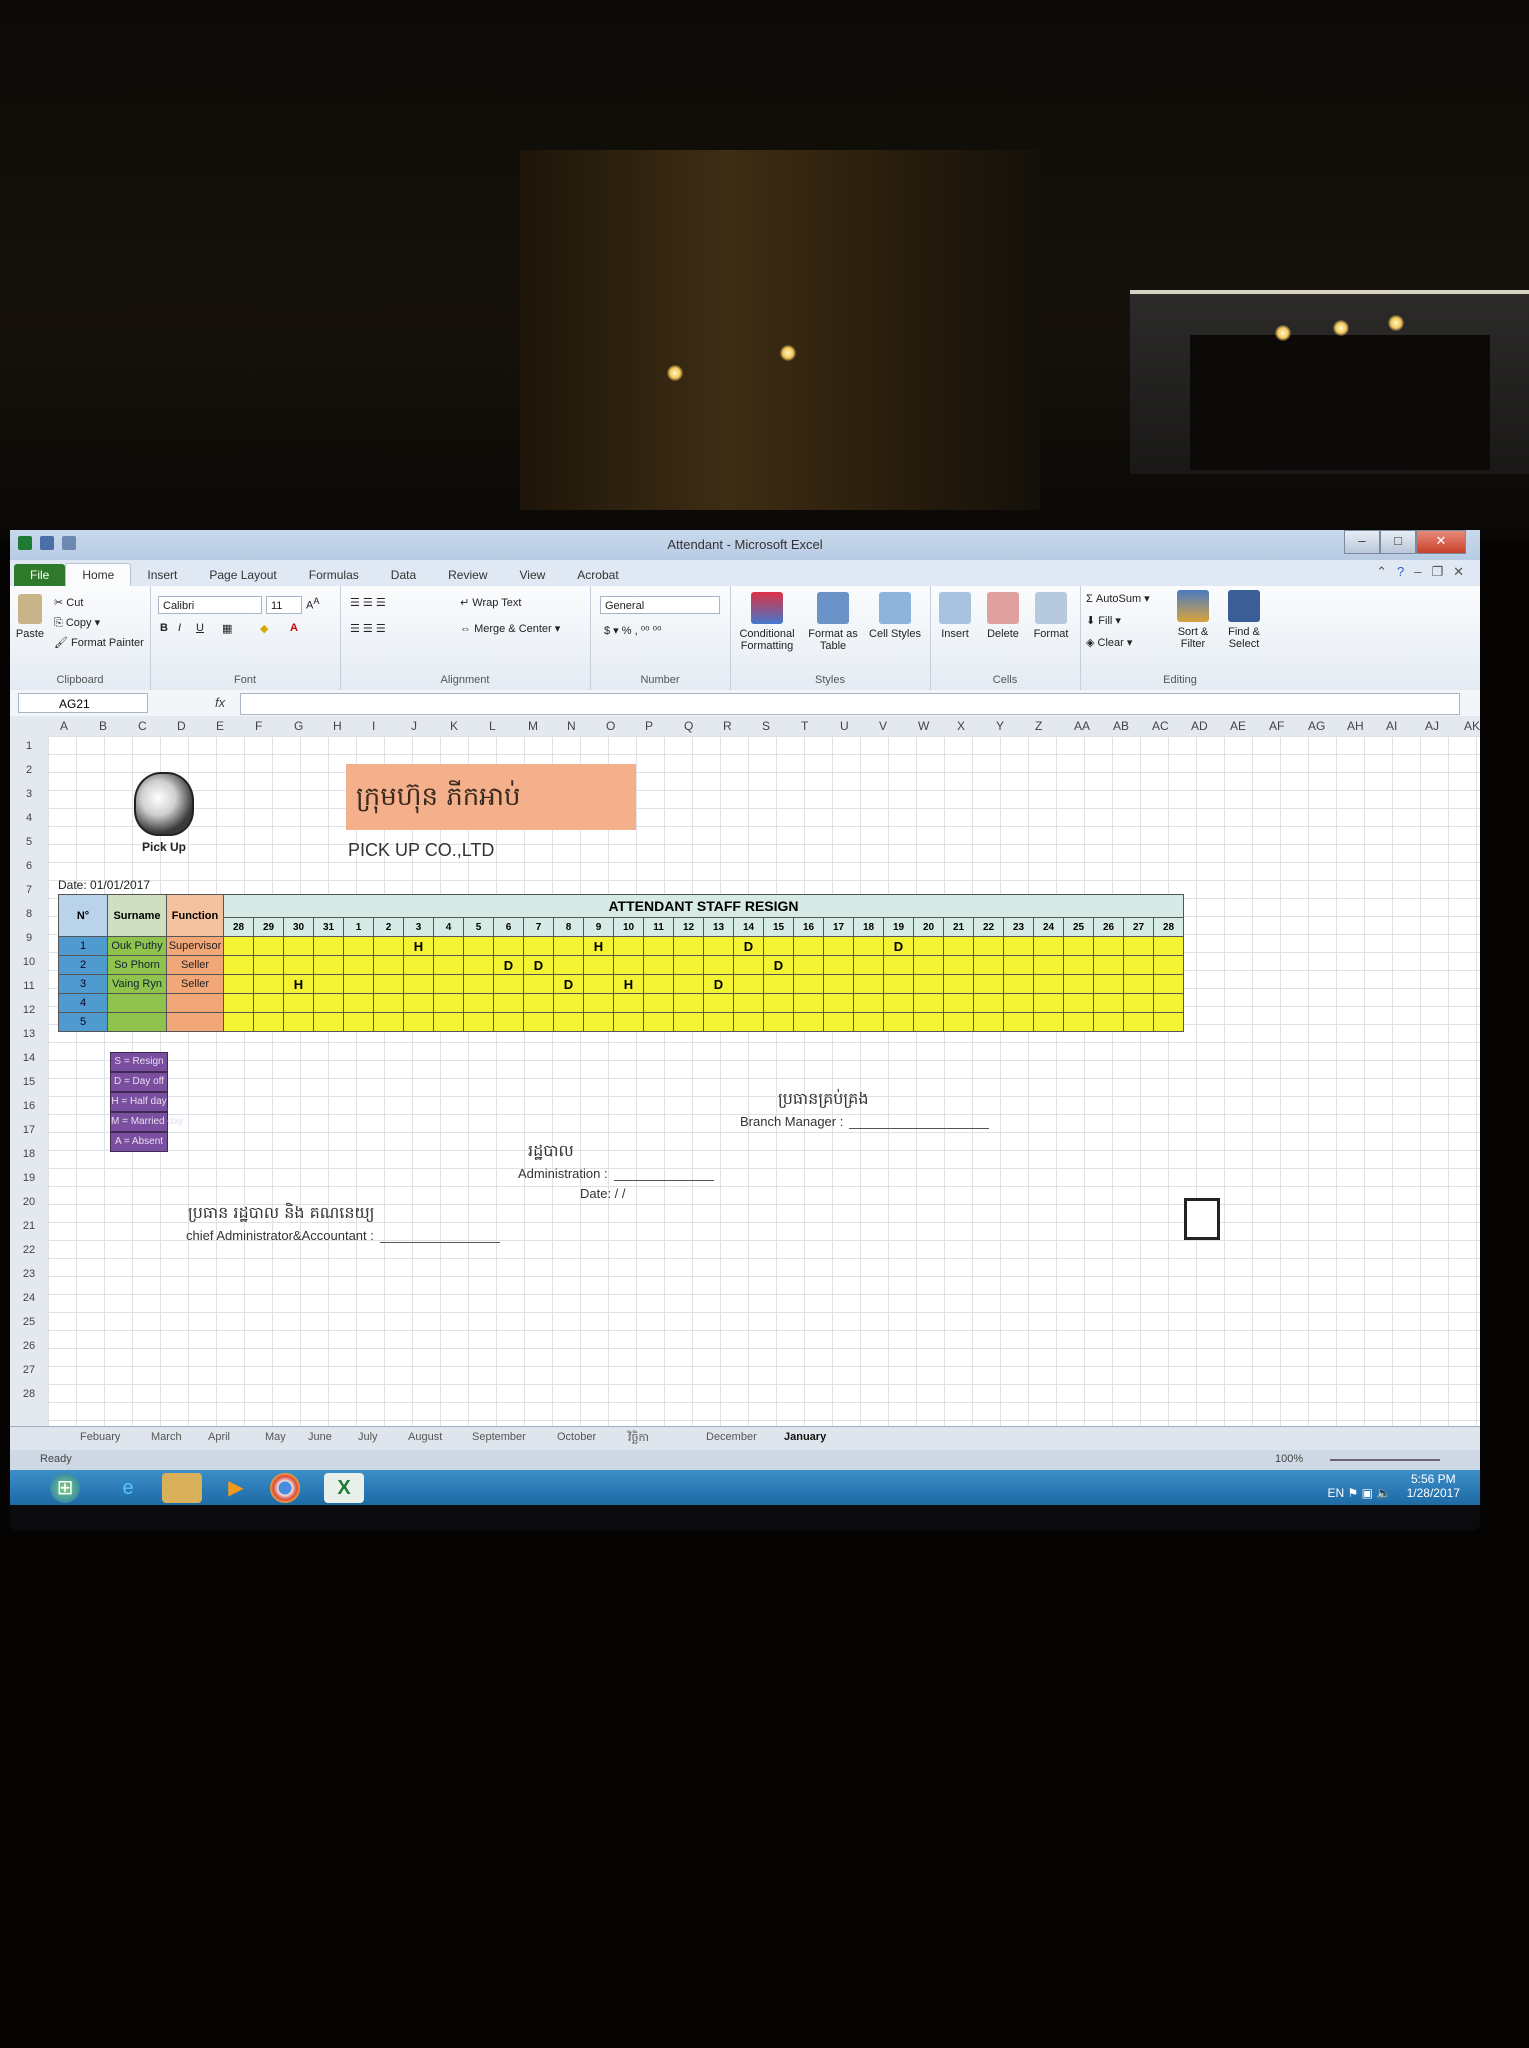 This screenshot has width=1529, height=2048. Describe the element at coordinates (83, 703) in the screenshot. I see `name-box: AG21` at that location.